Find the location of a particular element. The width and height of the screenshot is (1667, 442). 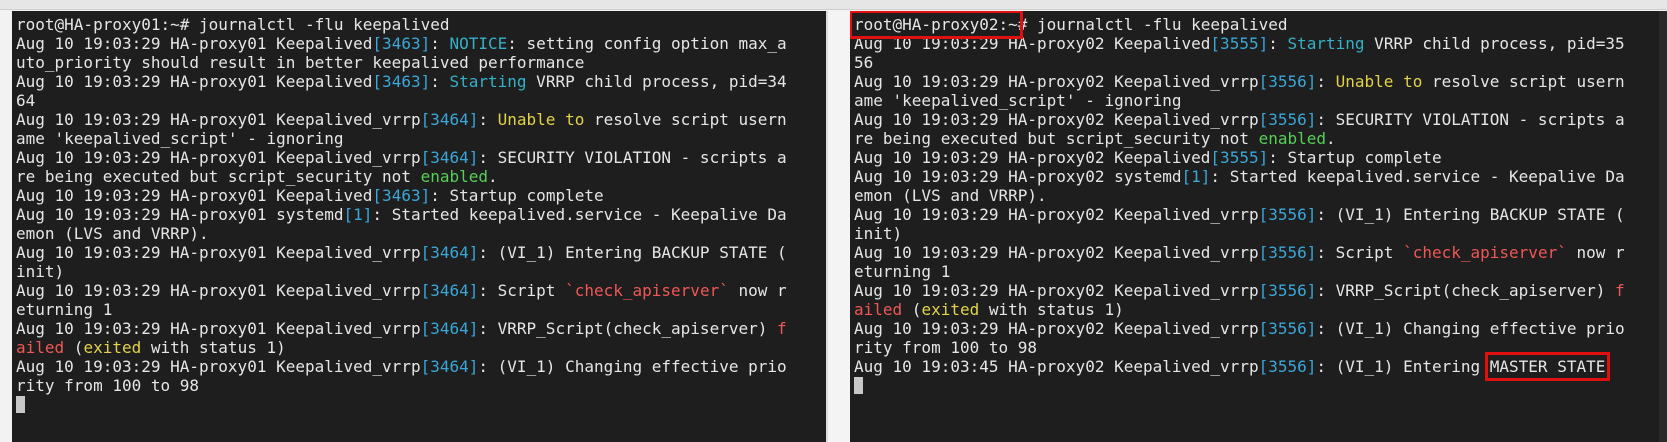

log-text: : setting config option max_a is located at coordinates (647, 43).